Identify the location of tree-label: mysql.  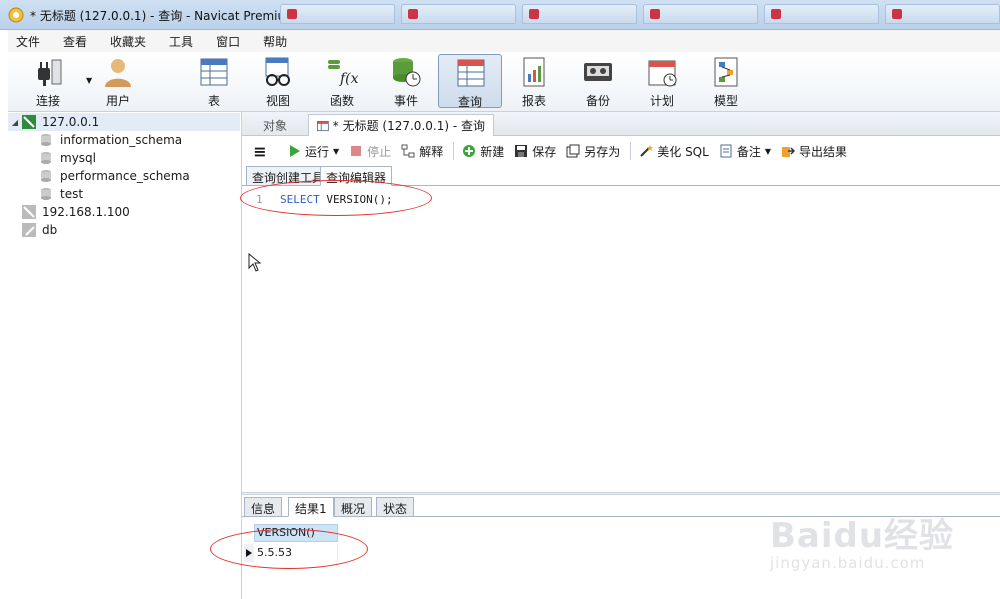
(78, 158).